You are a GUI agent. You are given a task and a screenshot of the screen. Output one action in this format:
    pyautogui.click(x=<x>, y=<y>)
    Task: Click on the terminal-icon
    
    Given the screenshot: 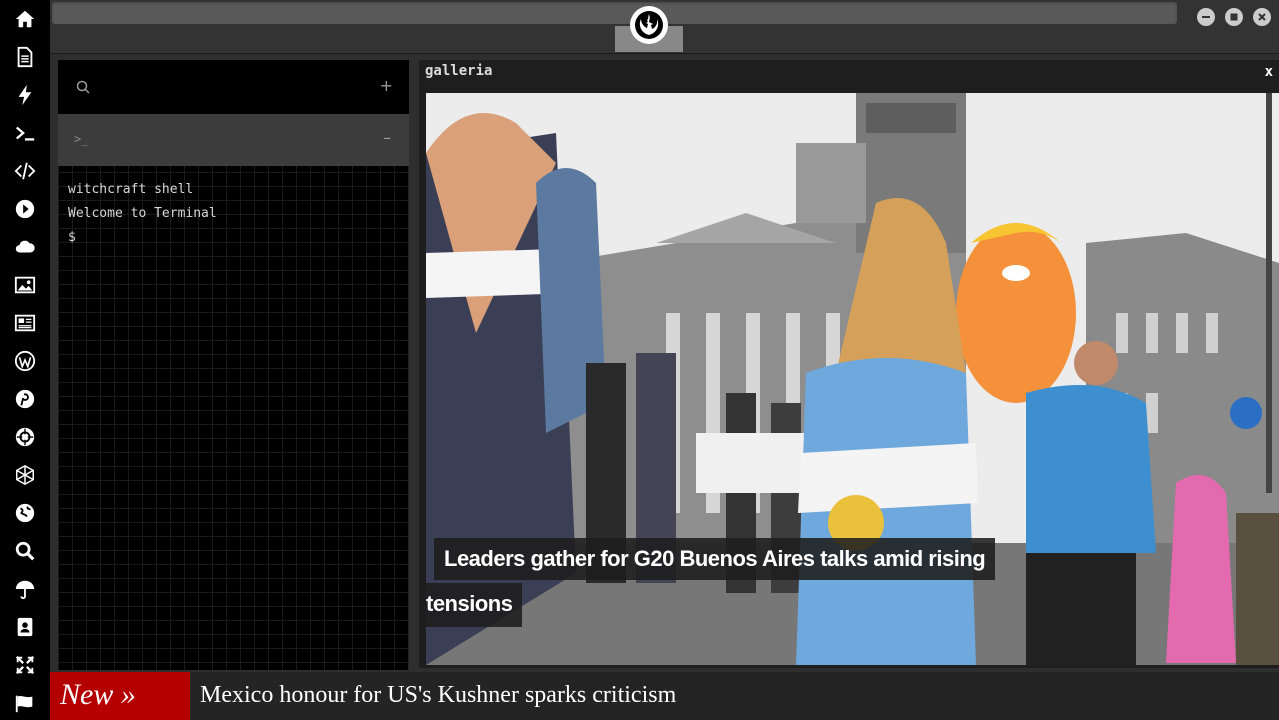 What is the action you would take?
    pyautogui.click(x=25, y=133)
    